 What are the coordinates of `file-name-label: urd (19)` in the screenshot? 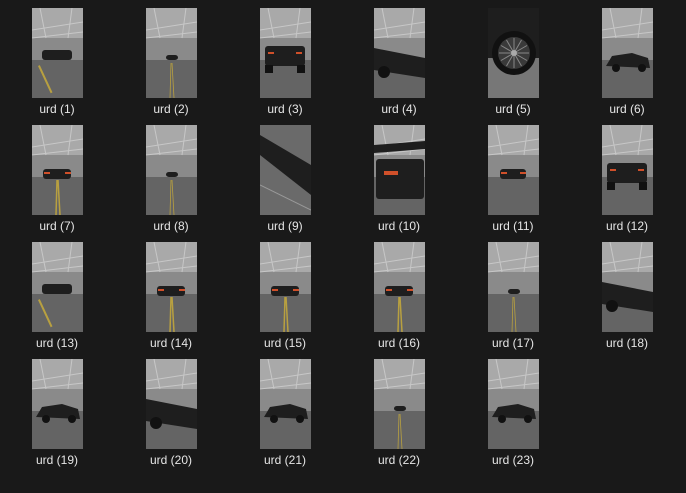 It's located at (57, 460).